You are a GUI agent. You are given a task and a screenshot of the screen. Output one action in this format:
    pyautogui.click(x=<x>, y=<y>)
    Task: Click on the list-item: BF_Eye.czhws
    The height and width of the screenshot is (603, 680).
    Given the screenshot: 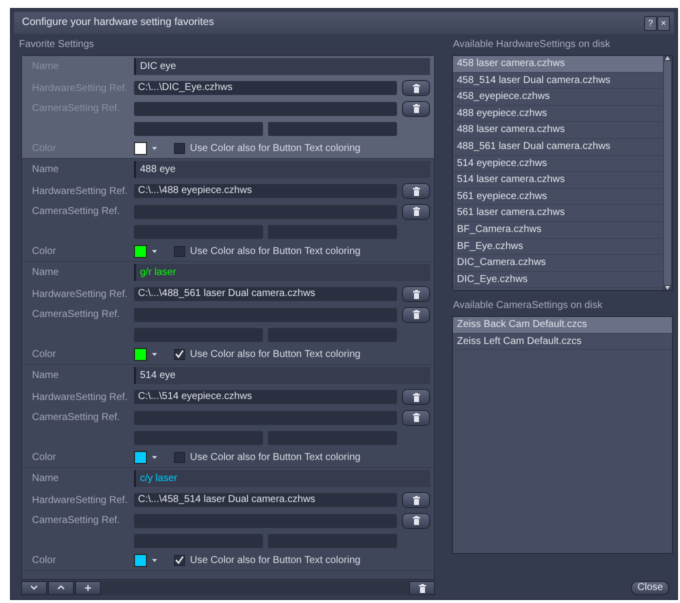 What is the action you would take?
    pyautogui.click(x=558, y=247)
    